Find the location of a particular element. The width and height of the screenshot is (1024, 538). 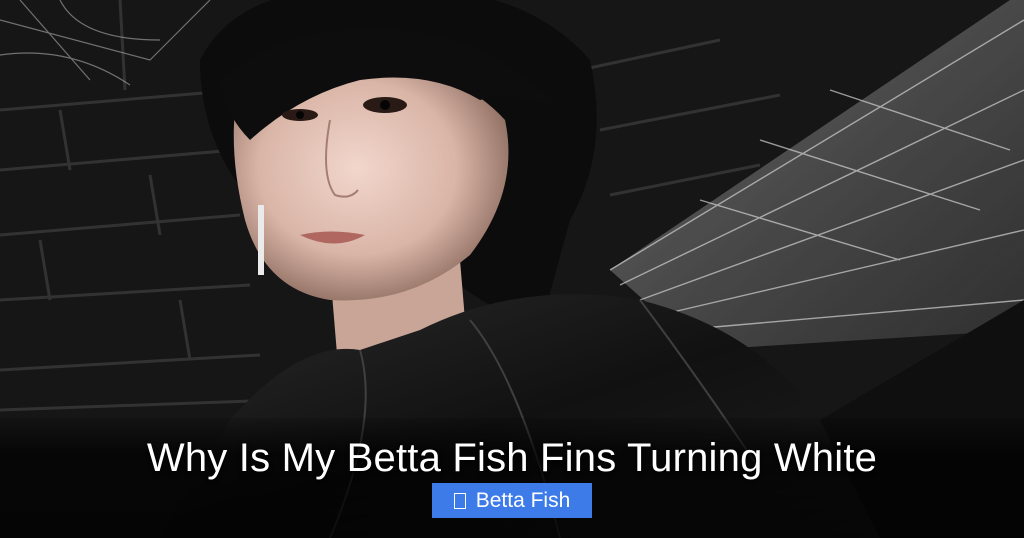

category-label: Betta Fish is located at coordinates (523, 500).